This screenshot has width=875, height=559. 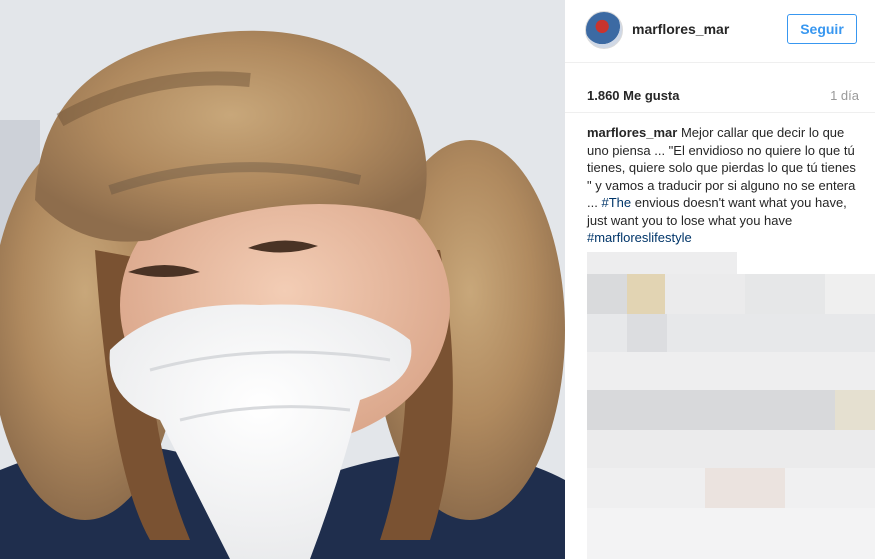 I want to click on follow-button: Seguir, so click(x=822, y=29).